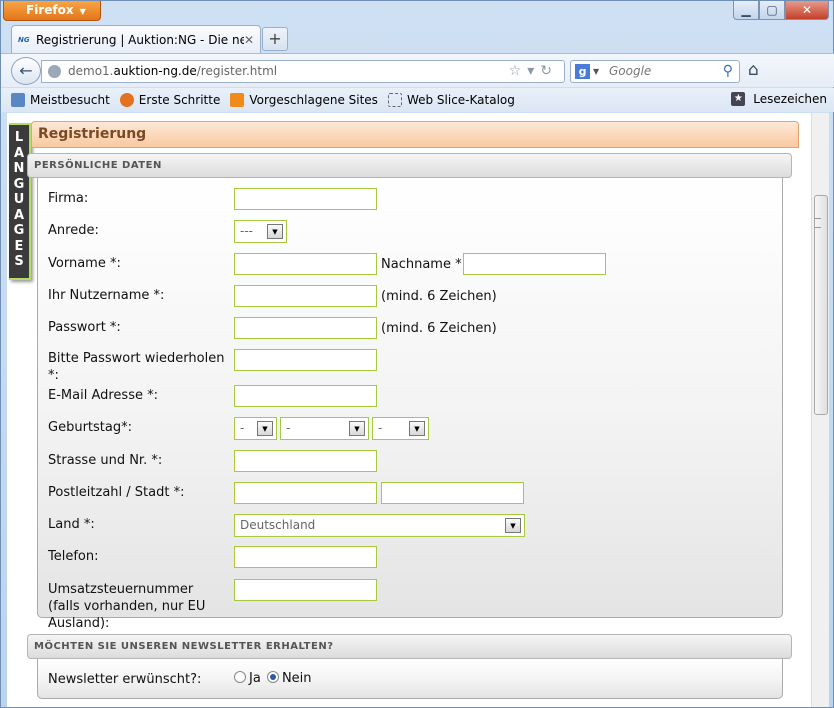 The height and width of the screenshot is (708, 834). Describe the element at coordinates (240, 677) in the screenshot. I see `newsletter-yes-radio` at that location.